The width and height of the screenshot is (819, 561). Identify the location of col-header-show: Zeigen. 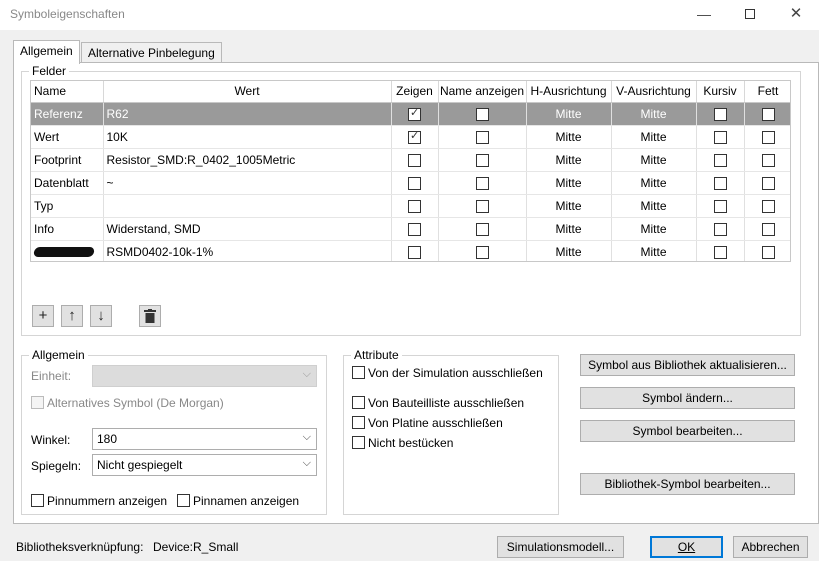
(415, 92).